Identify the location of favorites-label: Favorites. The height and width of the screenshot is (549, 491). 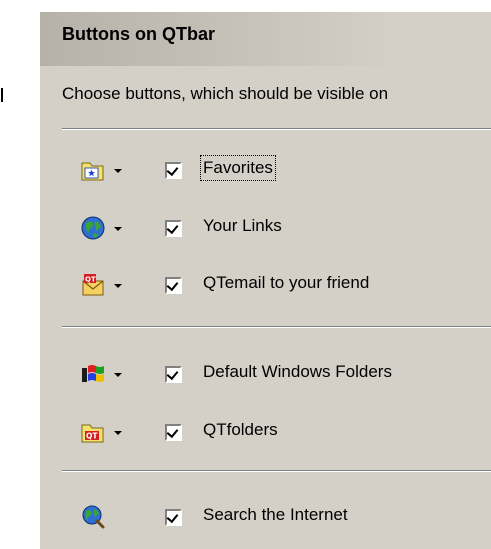
(238, 168).